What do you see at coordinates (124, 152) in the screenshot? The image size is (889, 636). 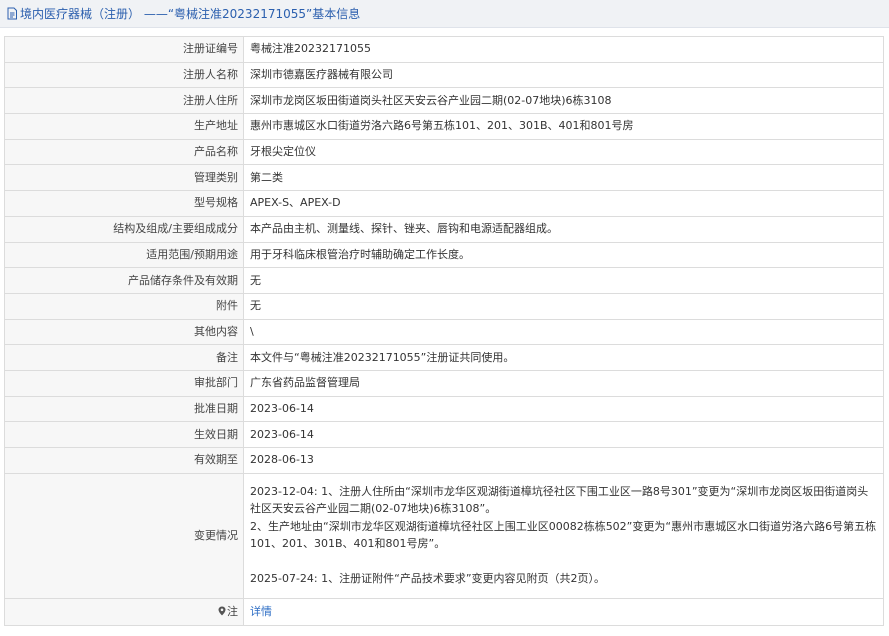 I see `row-label: 产品名称` at bounding box center [124, 152].